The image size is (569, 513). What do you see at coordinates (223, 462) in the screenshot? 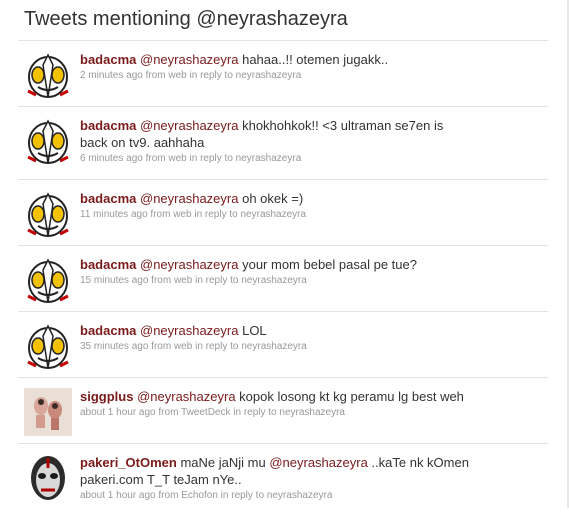
I see `tweet-body-pre: maNe jaNji mu` at bounding box center [223, 462].